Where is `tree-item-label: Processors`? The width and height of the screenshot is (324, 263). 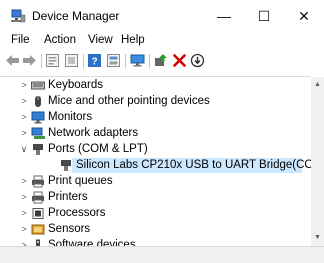 tree-item-label: Processors is located at coordinates (77, 213).